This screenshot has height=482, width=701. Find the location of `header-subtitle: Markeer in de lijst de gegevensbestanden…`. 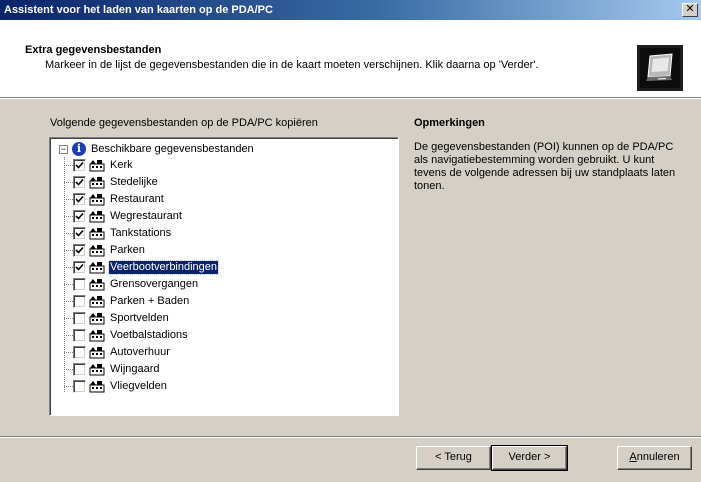

header-subtitle: Markeer in de lijst de gegevensbestanden… is located at coordinates (292, 65).